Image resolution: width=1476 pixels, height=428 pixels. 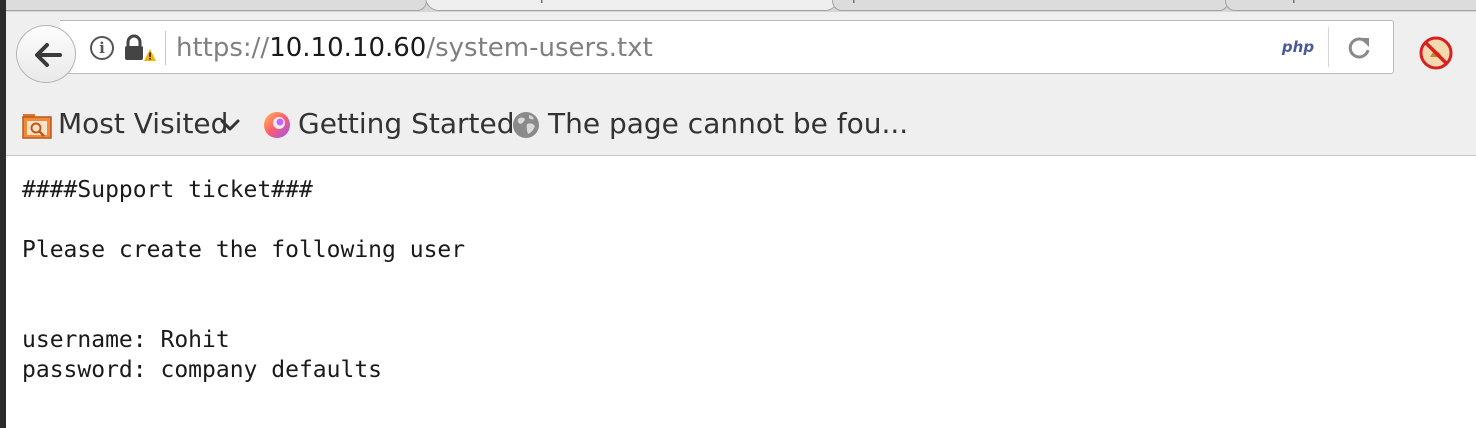 What do you see at coordinates (244, 250) in the screenshot?
I see `text-line-request: Please create the following user` at bounding box center [244, 250].